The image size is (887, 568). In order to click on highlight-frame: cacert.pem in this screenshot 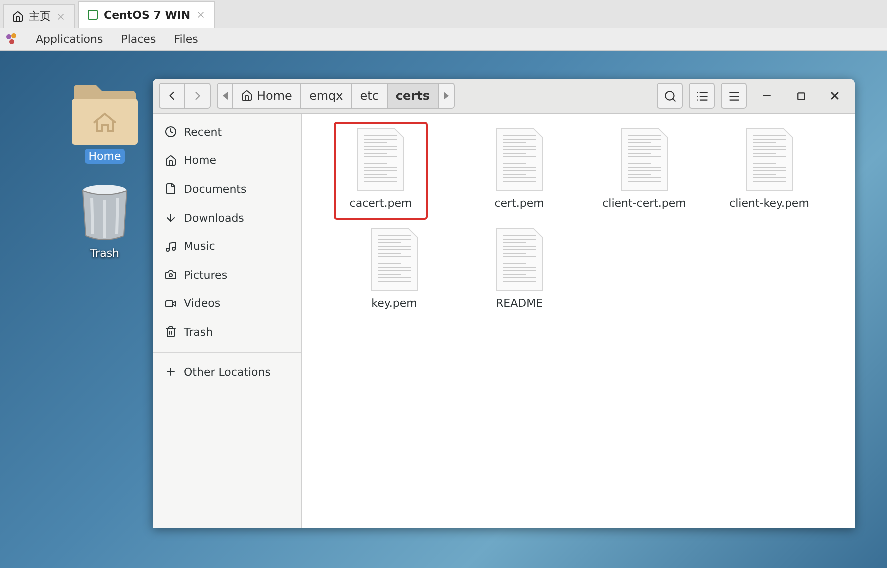, I will do `click(381, 171)`.